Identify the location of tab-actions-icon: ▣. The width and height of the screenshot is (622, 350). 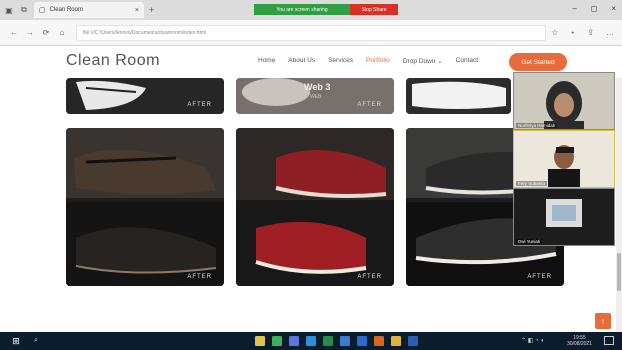
(9, 10).